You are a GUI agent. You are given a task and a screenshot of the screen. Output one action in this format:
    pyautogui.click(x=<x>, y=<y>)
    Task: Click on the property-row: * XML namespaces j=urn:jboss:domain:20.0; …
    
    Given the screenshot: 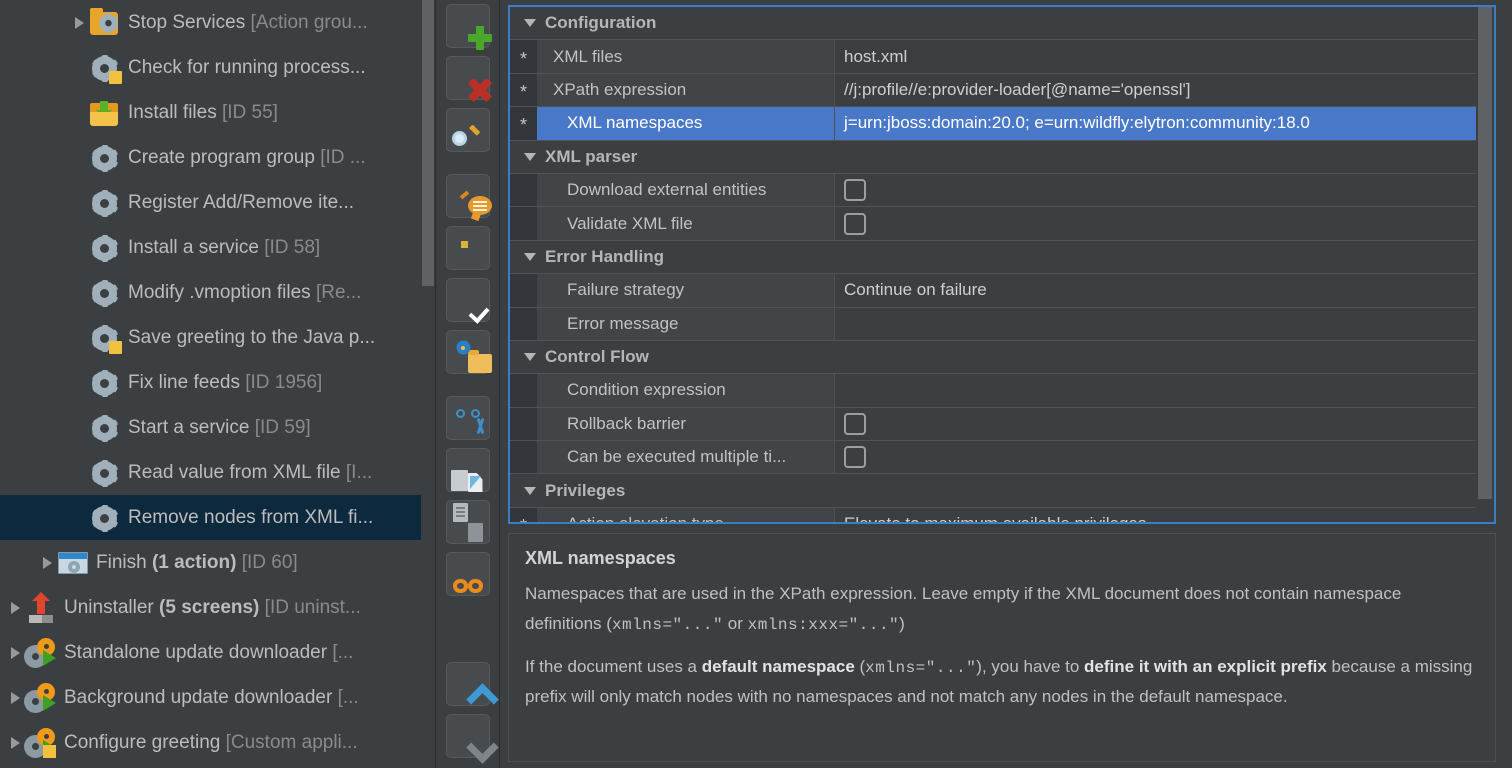 What is the action you would take?
    pyautogui.click(x=994, y=124)
    